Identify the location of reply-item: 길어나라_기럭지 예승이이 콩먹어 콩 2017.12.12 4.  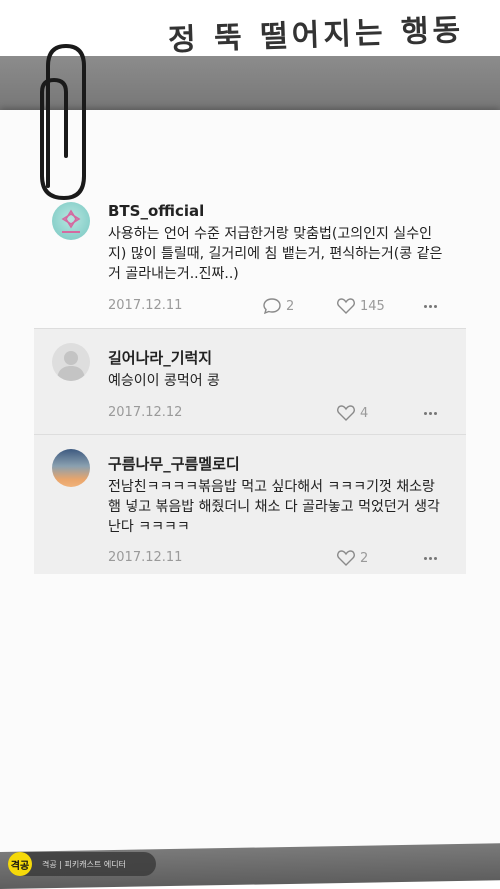
(250, 381).